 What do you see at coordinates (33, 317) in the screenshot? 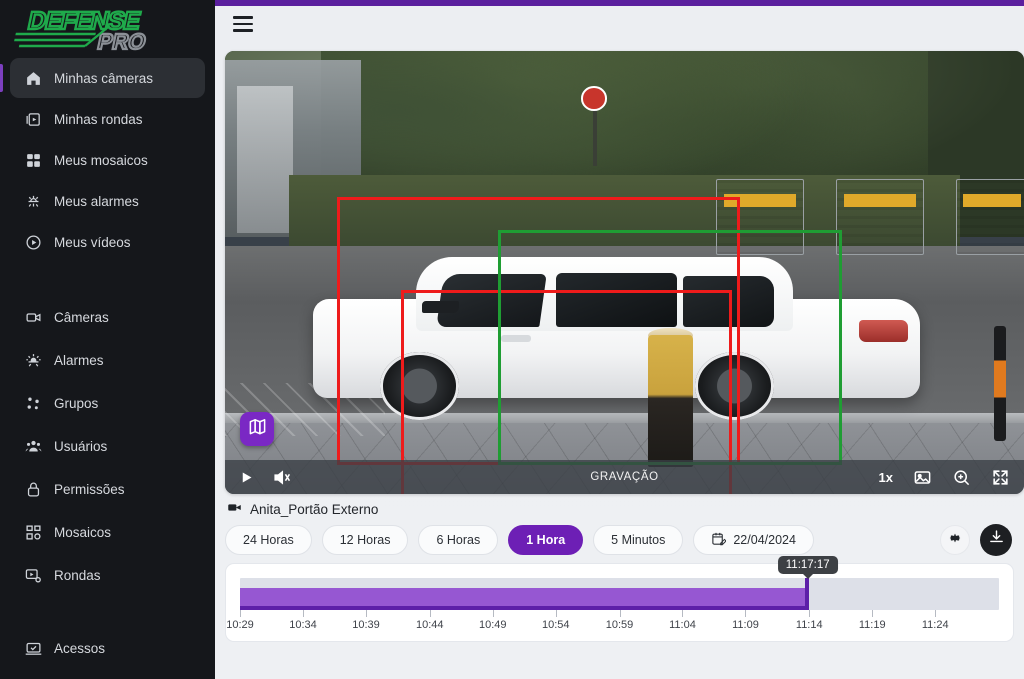
I see `camera-icon` at bounding box center [33, 317].